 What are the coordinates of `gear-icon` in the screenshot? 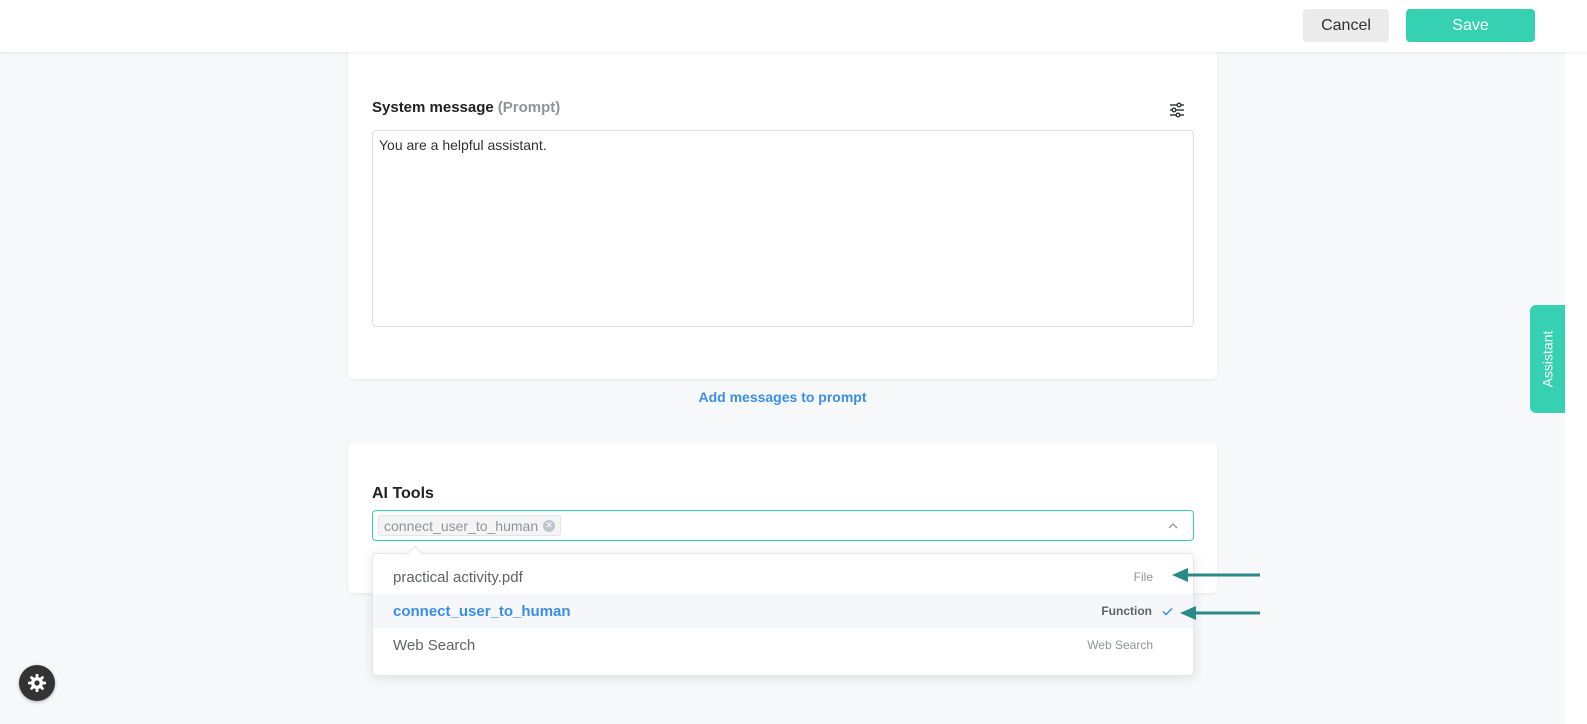 It's located at (37, 683).